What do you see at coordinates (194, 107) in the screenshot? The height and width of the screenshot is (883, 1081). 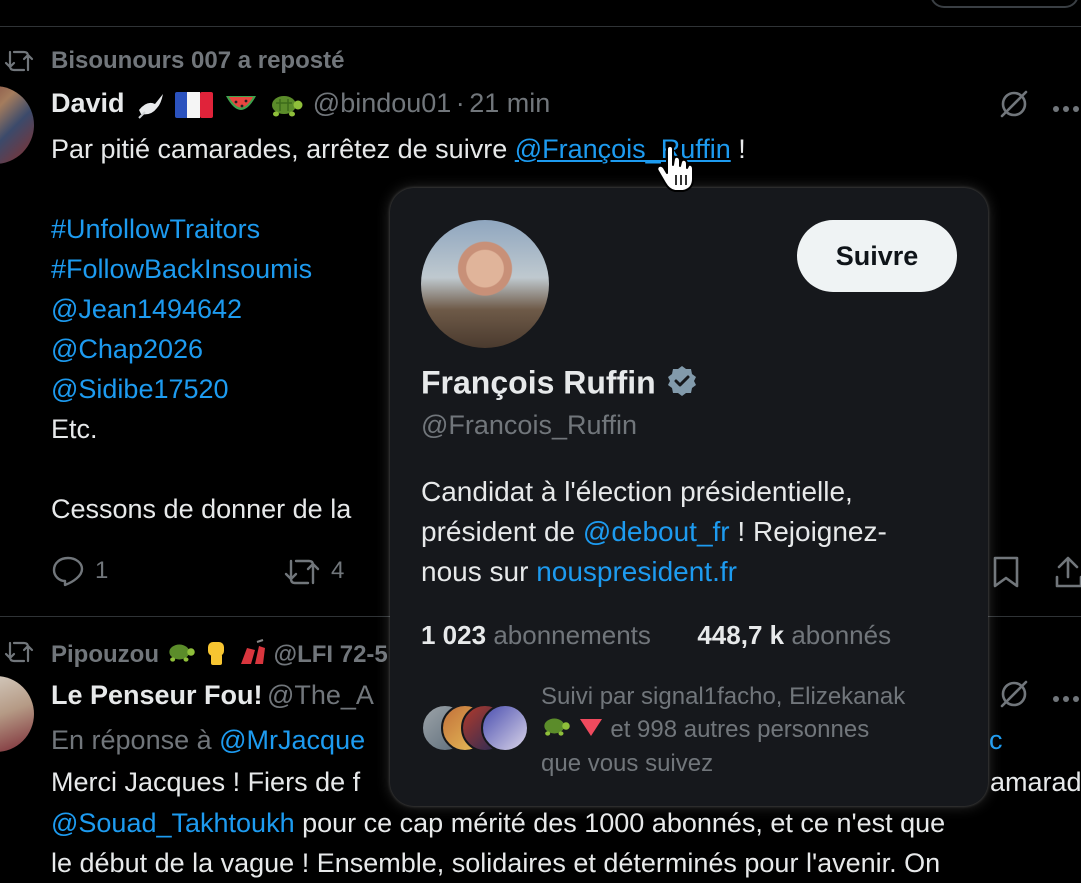 I see `france-flag-emoji` at bounding box center [194, 107].